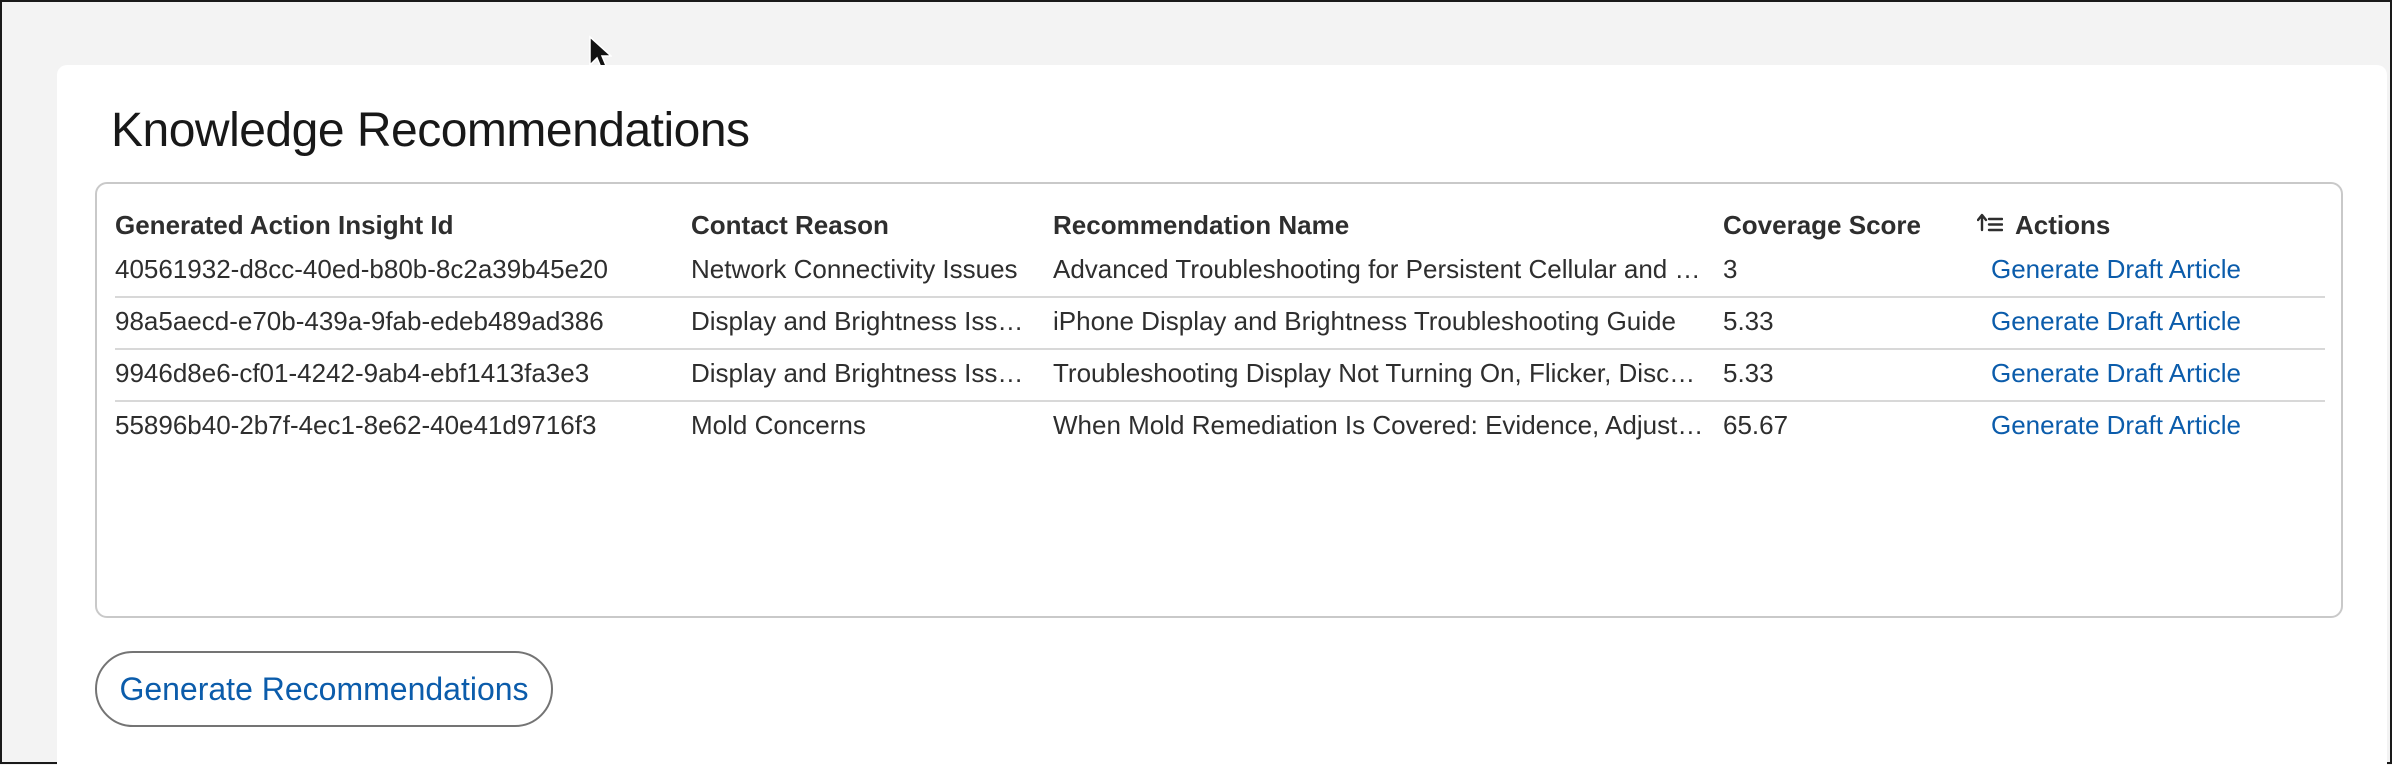 The width and height of the screenshot is (2392, 765). Describe the element at coordinates (284, 225) in the screenshot. I see `column-header-insight-id: Generated Action Insight Id` at that location.